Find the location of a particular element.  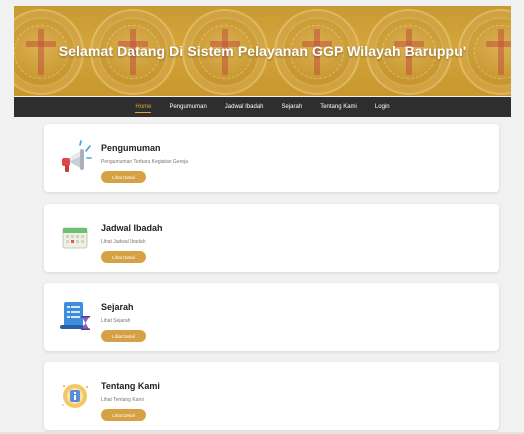

history-scroll-icon is located at coordinates (75, 316).